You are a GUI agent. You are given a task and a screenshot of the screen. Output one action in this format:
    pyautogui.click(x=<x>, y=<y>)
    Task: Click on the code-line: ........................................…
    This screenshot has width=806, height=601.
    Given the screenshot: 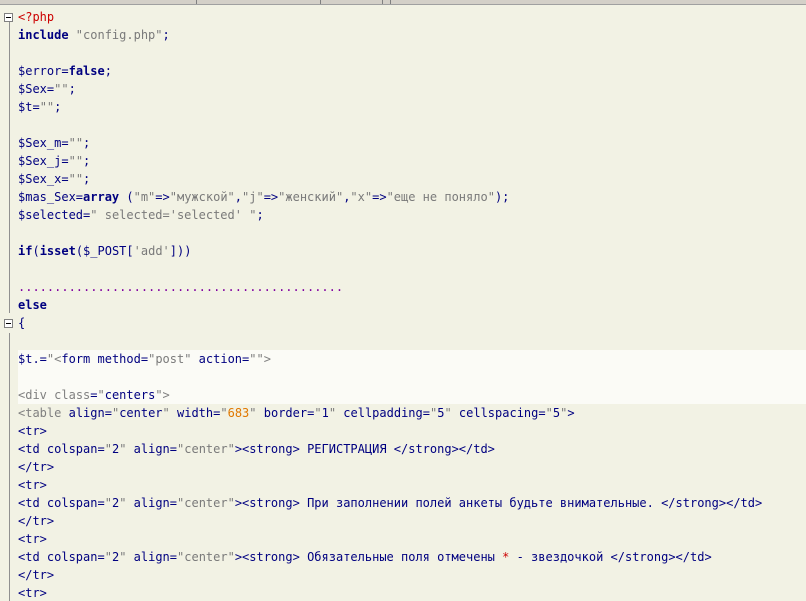 What is the action you would take?
    pyautogui.click(x=412, y=287)
    